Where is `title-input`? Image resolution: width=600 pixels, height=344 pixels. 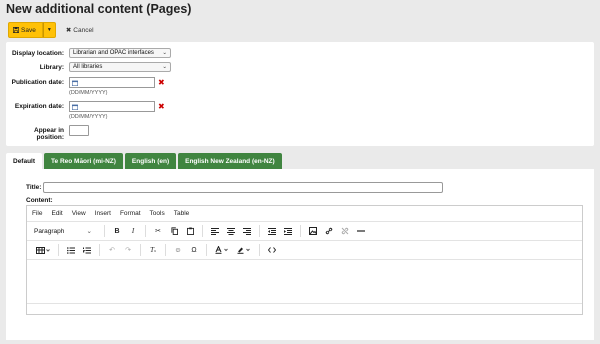
title-input is located at coordinates (243, 187).